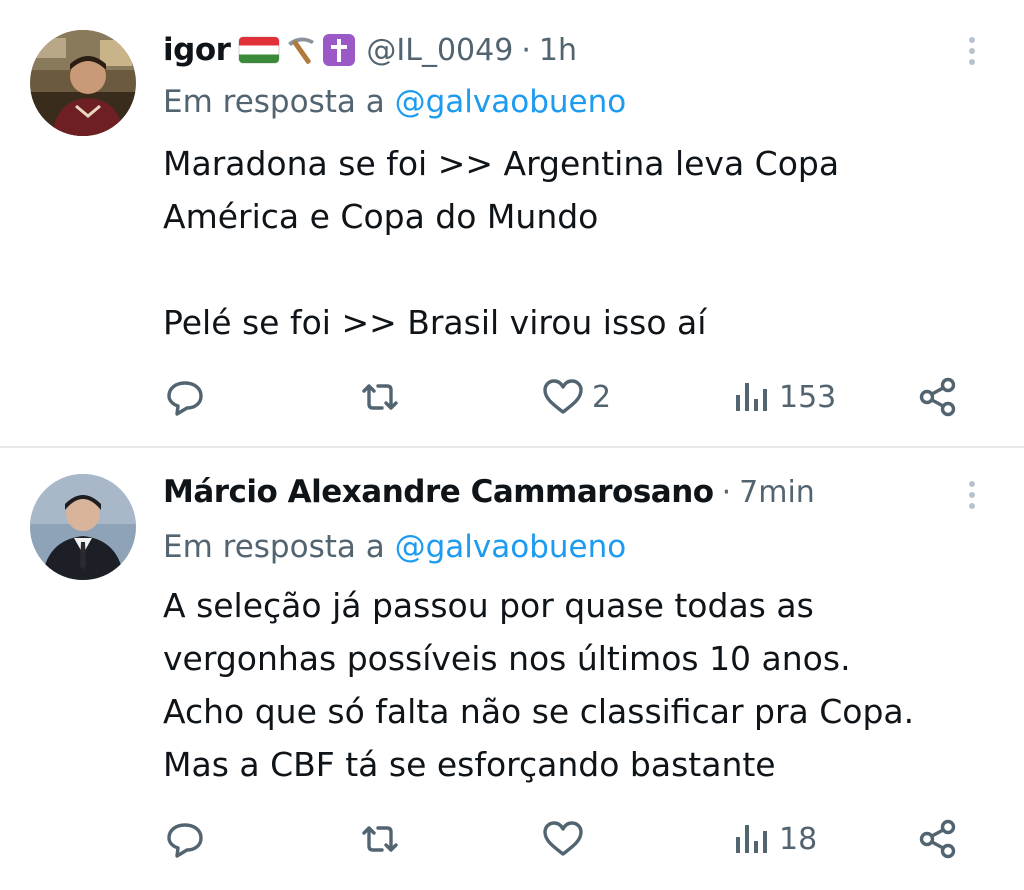 The height and width of the screenshot is (890, 1024). What do you see at coordinates (775, 839) in the screenshot?
I see `views-button: 18` at bounding box center [775, 839].